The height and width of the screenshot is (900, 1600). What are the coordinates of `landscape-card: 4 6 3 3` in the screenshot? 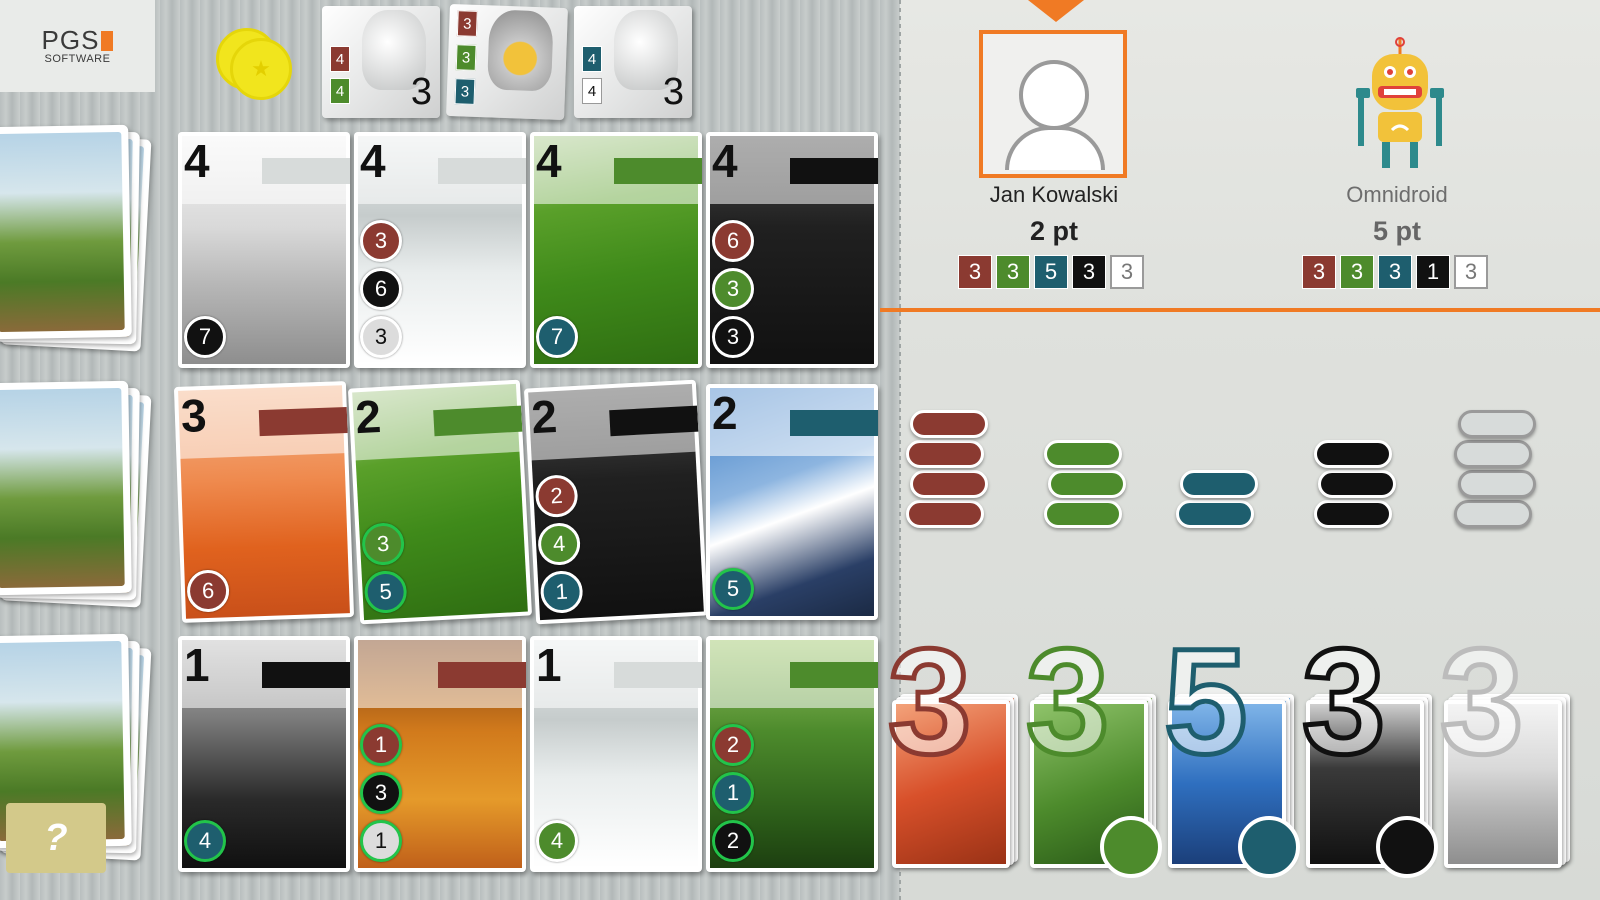 It's located at (792, 250).